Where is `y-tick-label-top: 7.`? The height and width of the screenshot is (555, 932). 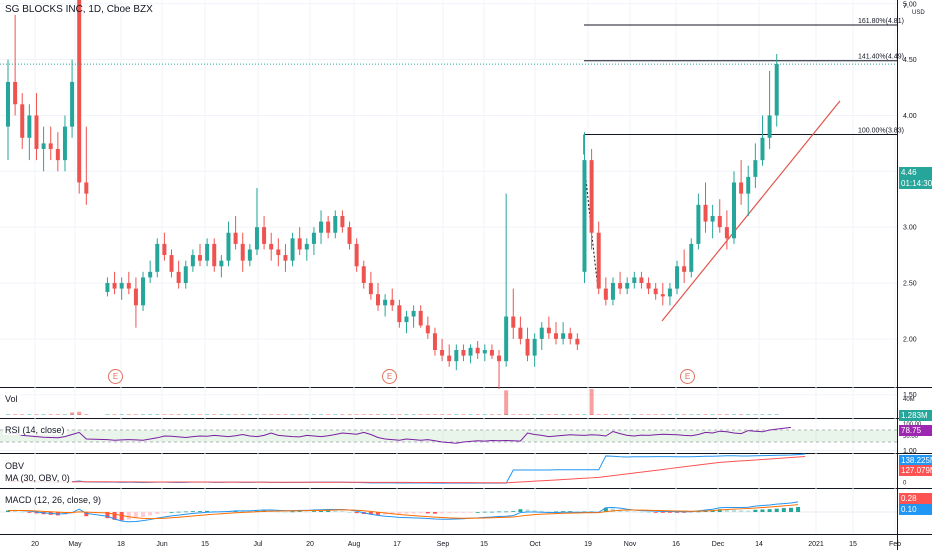 y-tick-label-top: 7. is located at coordinates (906, 6).